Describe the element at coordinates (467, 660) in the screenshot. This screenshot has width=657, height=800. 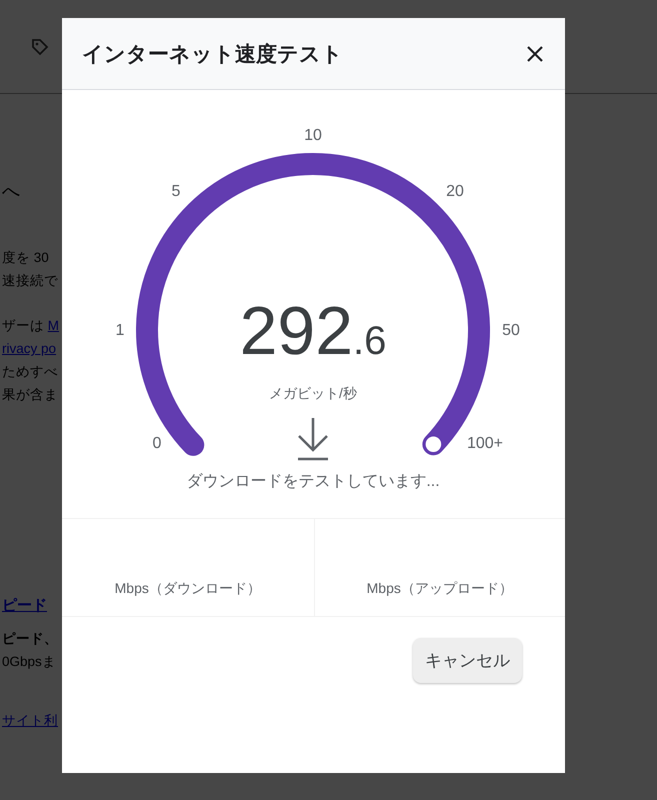
I see `cancel-button: キャンセル` at that location.